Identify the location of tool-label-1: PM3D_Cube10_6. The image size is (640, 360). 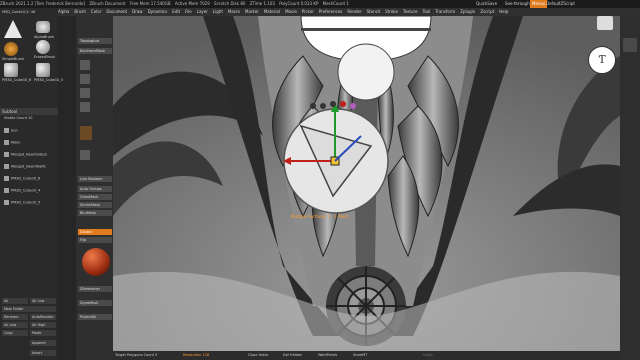
(17, 80).